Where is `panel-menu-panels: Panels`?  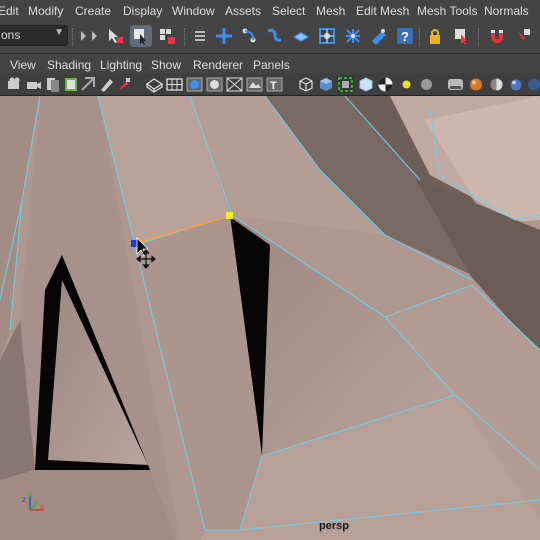
panel-menu-panels: Panels is located at coordinates (271, 65).